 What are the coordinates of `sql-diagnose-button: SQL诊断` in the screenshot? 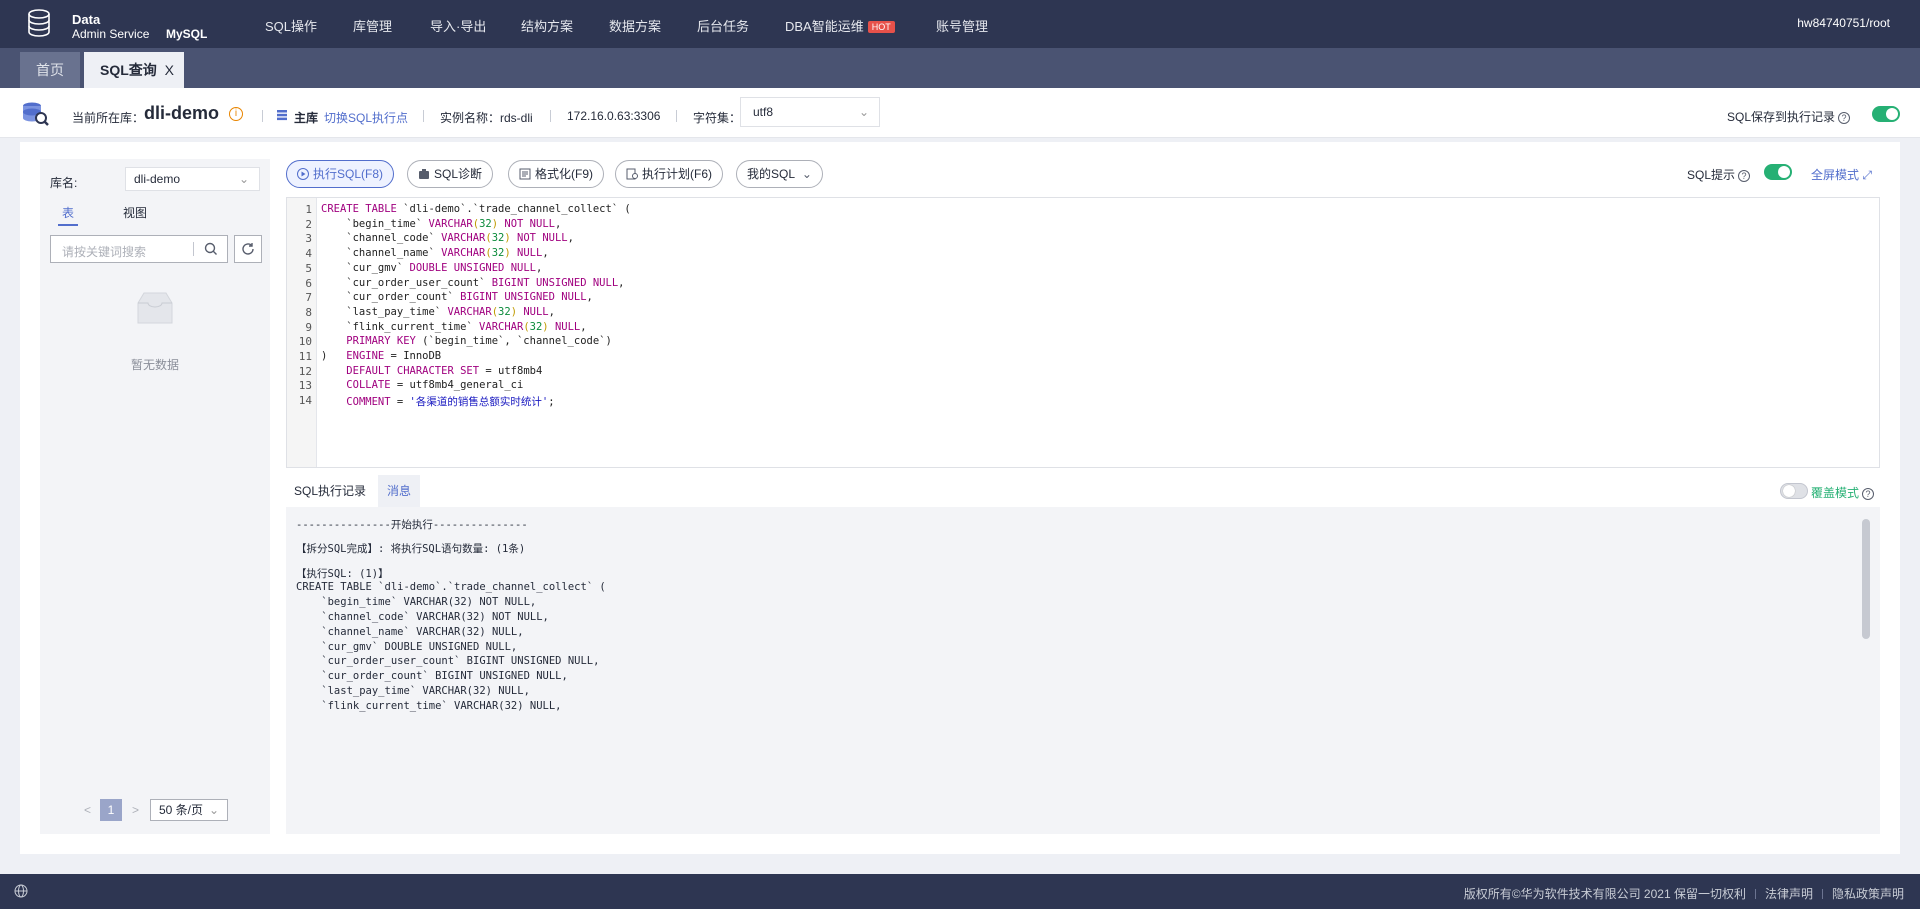 It's located at (450, 174).